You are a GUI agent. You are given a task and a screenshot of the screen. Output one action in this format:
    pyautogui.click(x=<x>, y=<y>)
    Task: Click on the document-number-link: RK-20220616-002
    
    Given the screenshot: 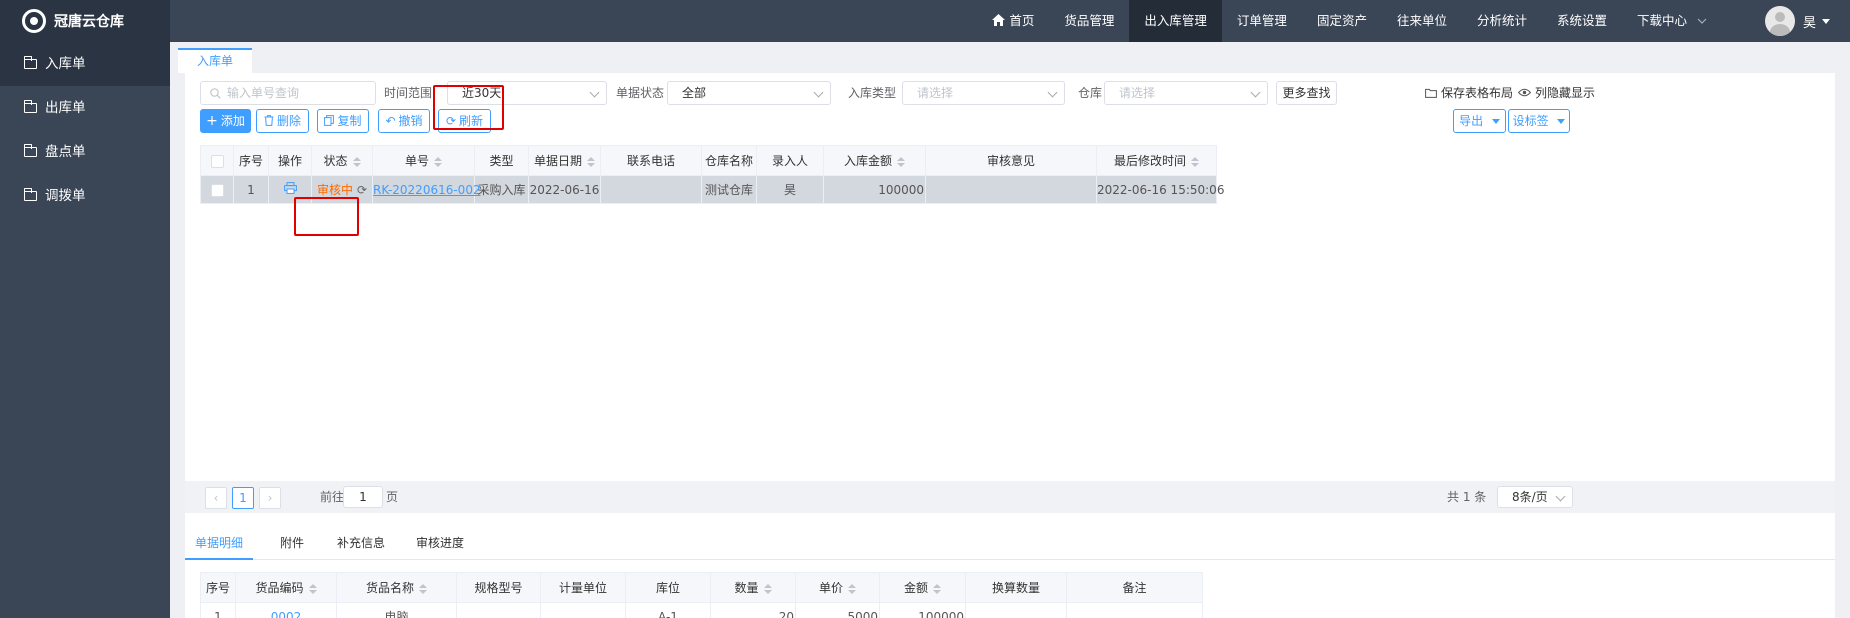 What is the action you would take?
    pyautogui.click(x=427, y=190)
    